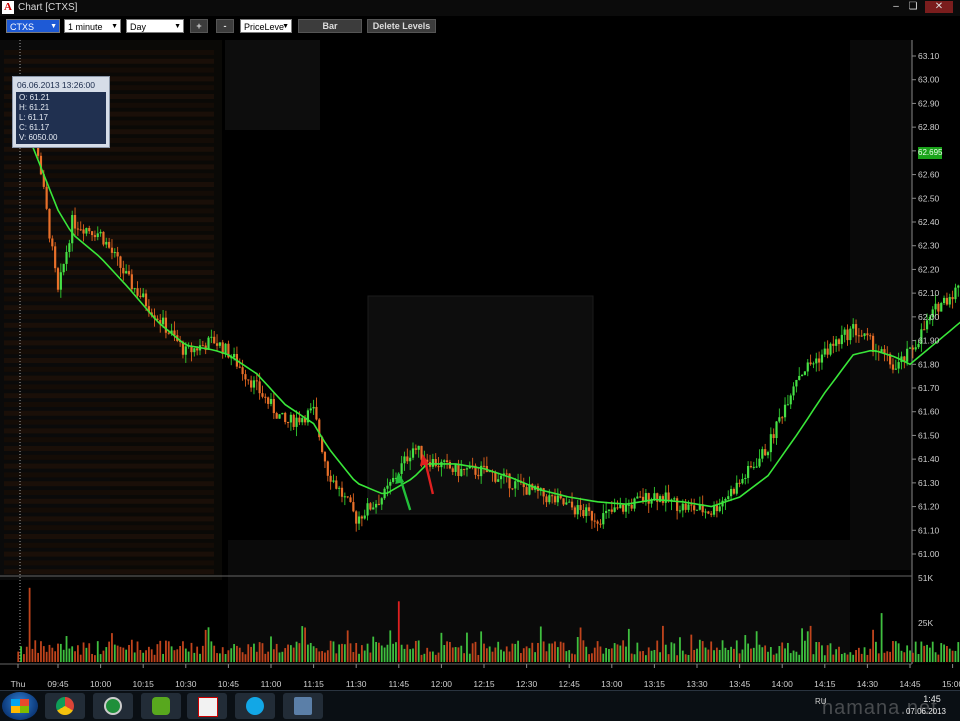 This screenshot has height=721, width=960. What do you see at coordinates (18, 684) in the screenshot?
I see `time-tick-label: Thu` at bounding box center [18, 684].